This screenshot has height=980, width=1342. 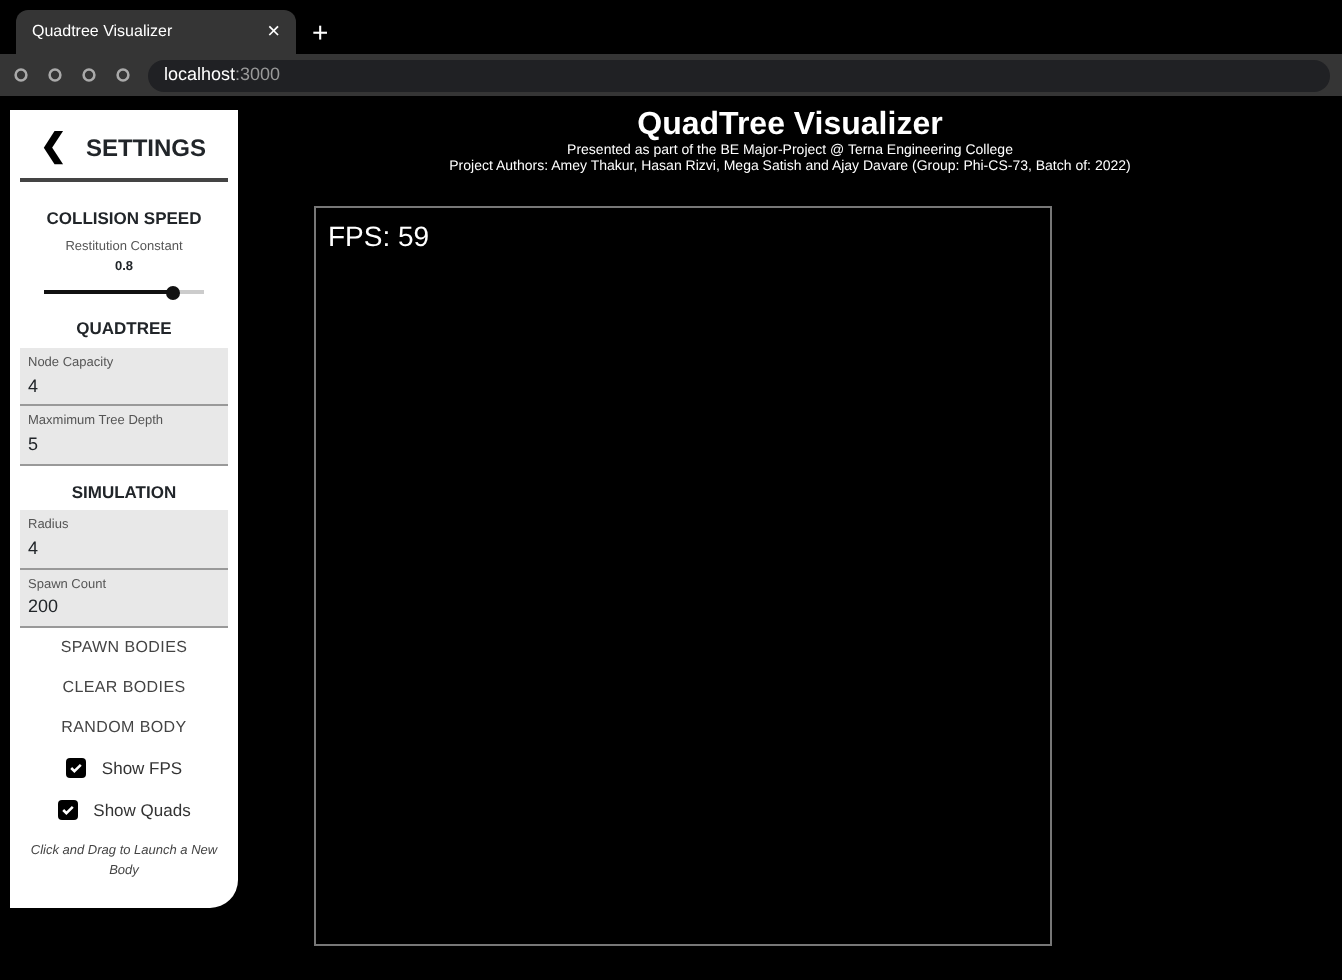 What do you see at coordinates (34, 445) in the screenshot?
I see `field-value: 5` at bounding box center [34, 445].